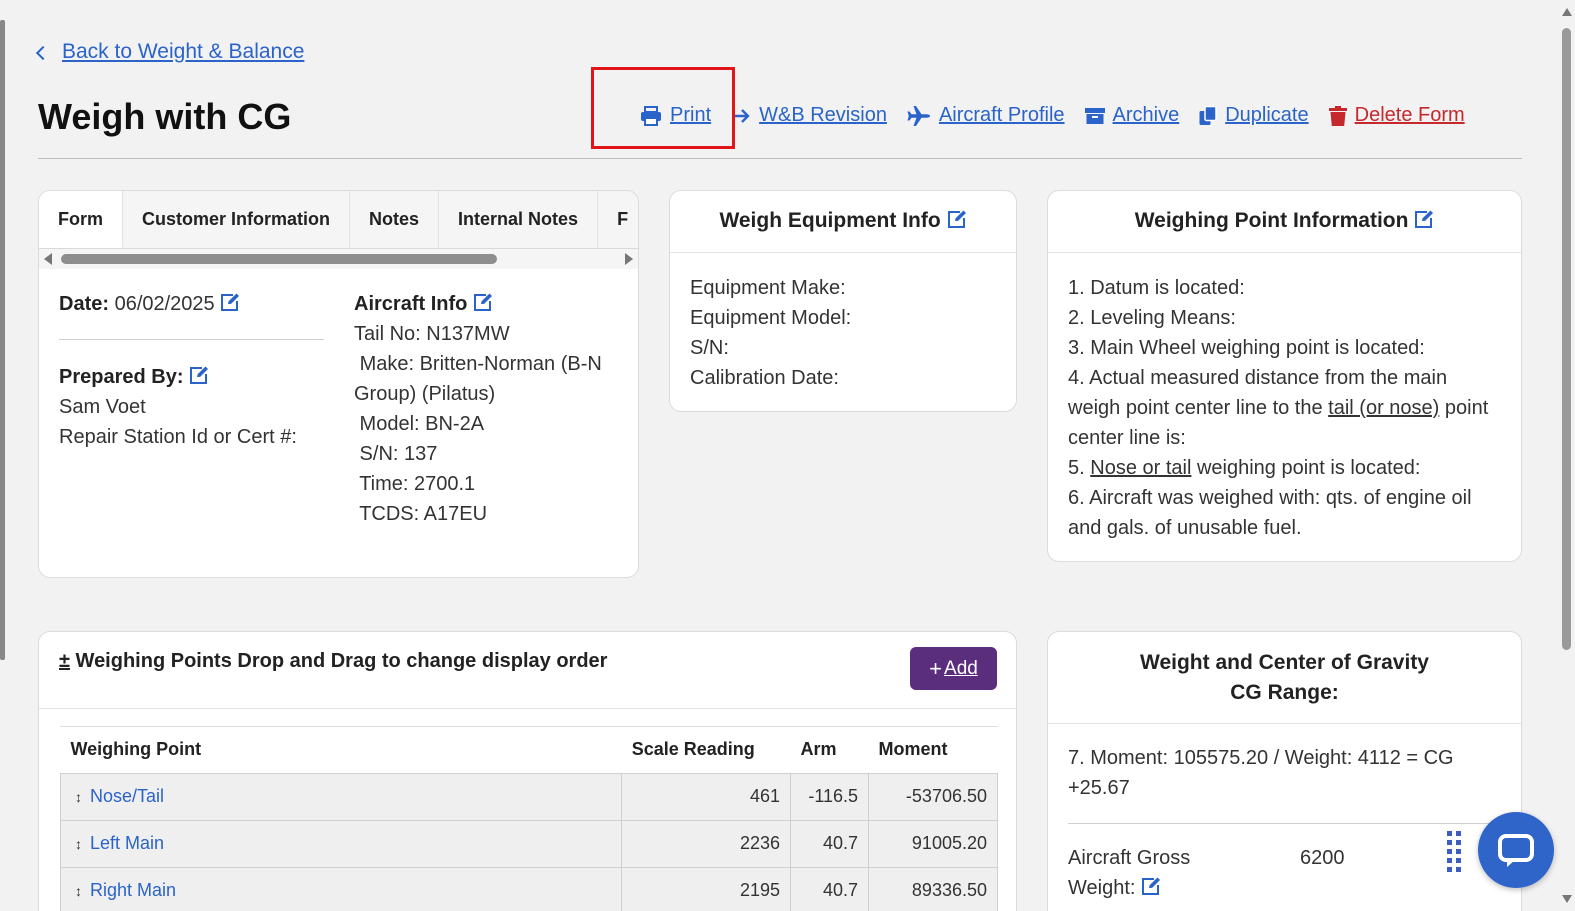 The width and height of the screenshot is (1575, 911). Describe the element at coordinates (127, 843) in the screenshot. I see `weighing-point-name: Left Main` at that location.